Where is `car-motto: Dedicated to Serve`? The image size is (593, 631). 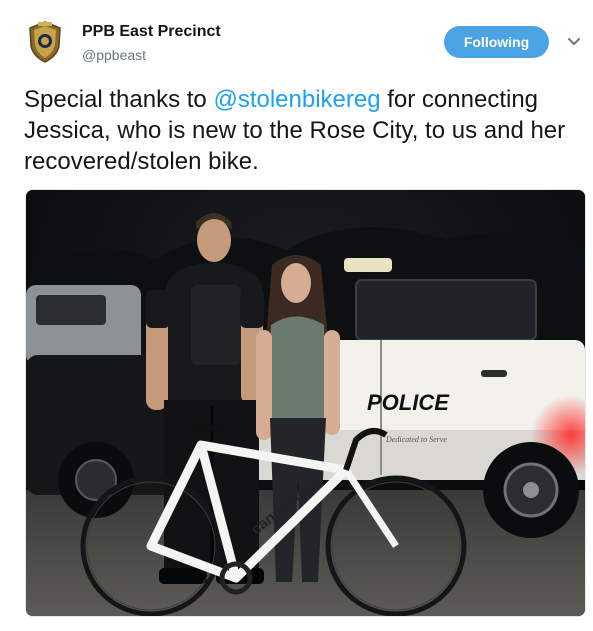
car-motto: Dedicated to Serve is located at coordinates (416, 439).